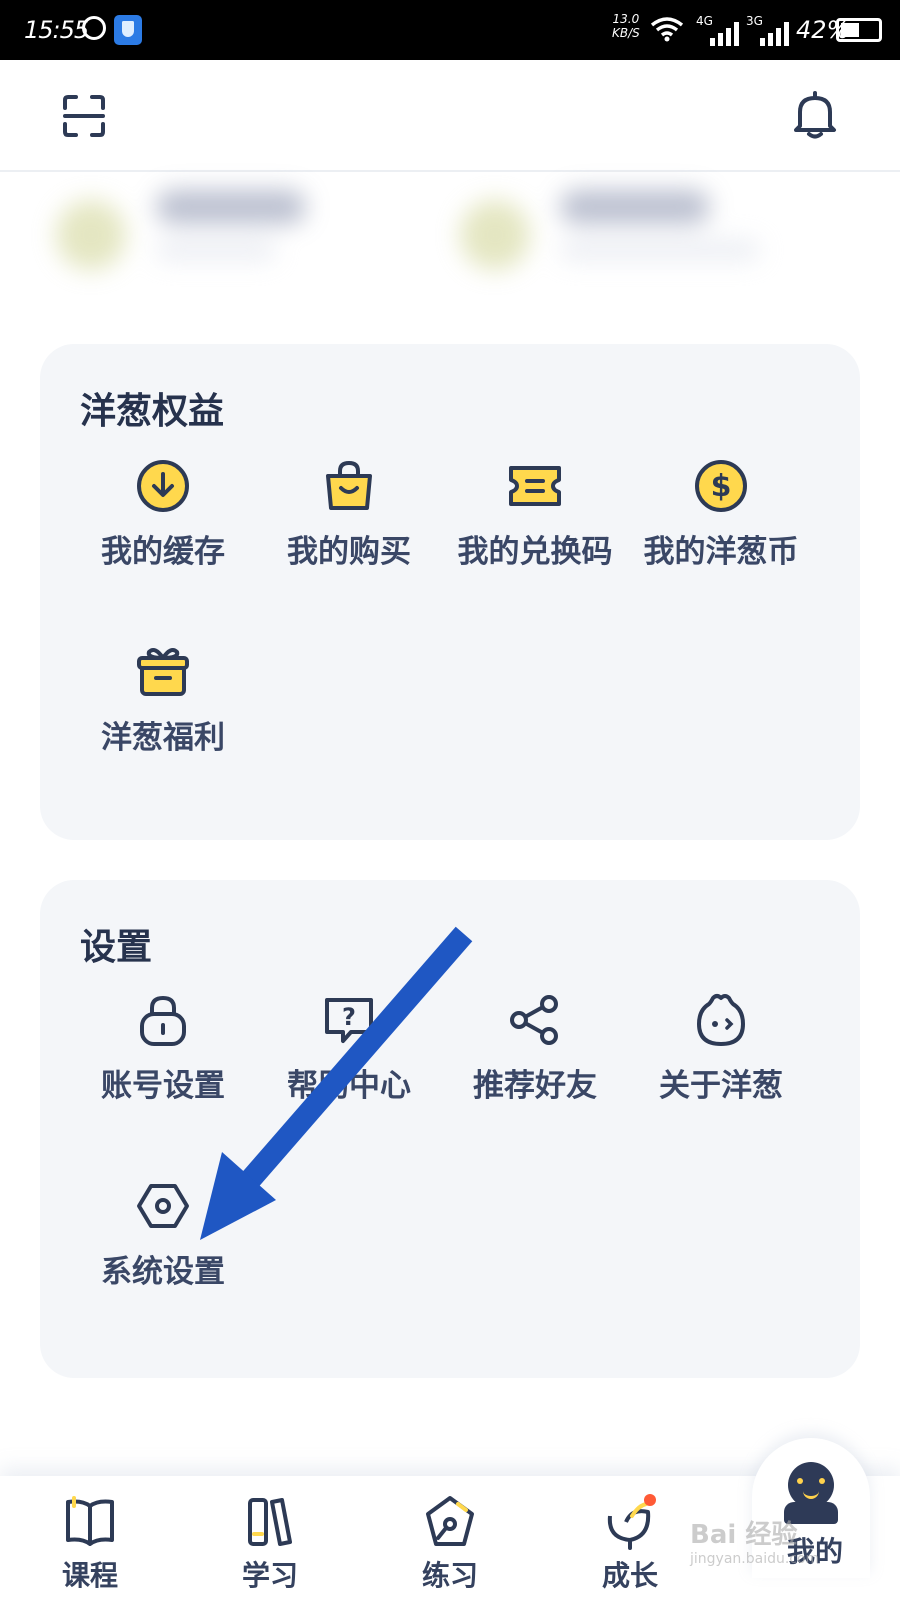 The width and height of the screenshot is (900, 1600). I want to click on settings-item-about: 关于洋葱, so click(721, 1047).